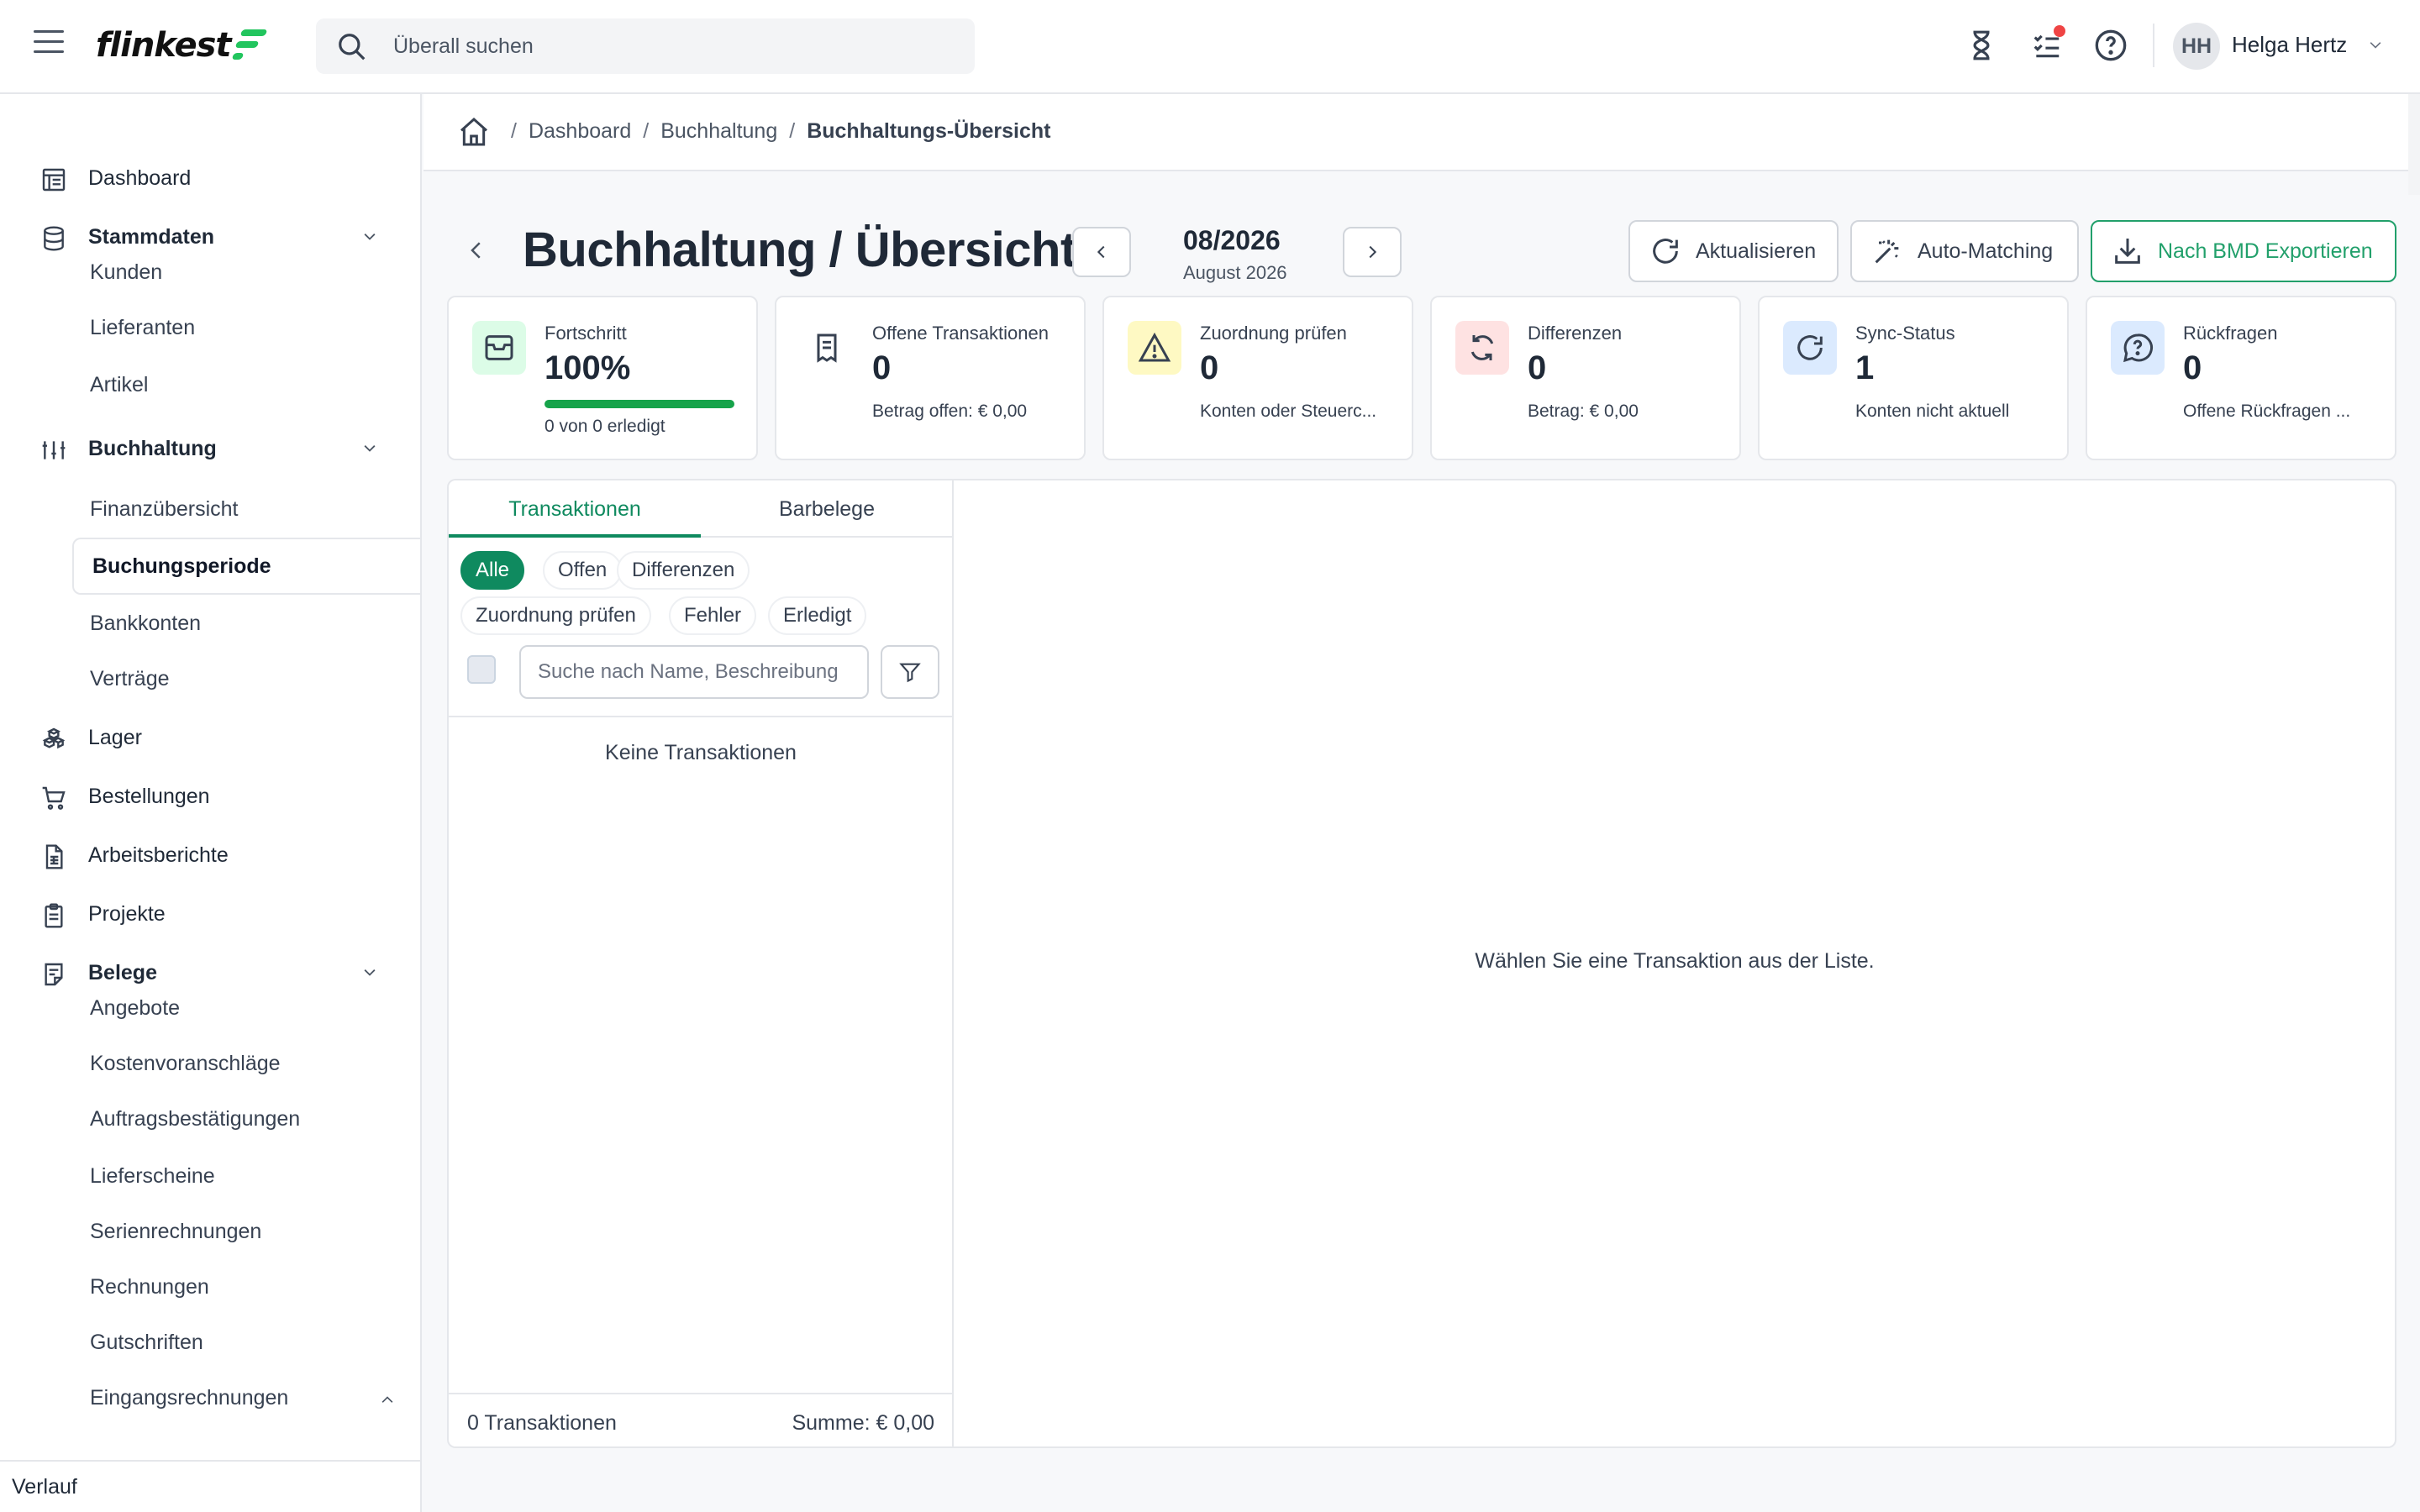  I want to click on export-bmd-button: Nach BMD Exportieren, so click(2243, 251).